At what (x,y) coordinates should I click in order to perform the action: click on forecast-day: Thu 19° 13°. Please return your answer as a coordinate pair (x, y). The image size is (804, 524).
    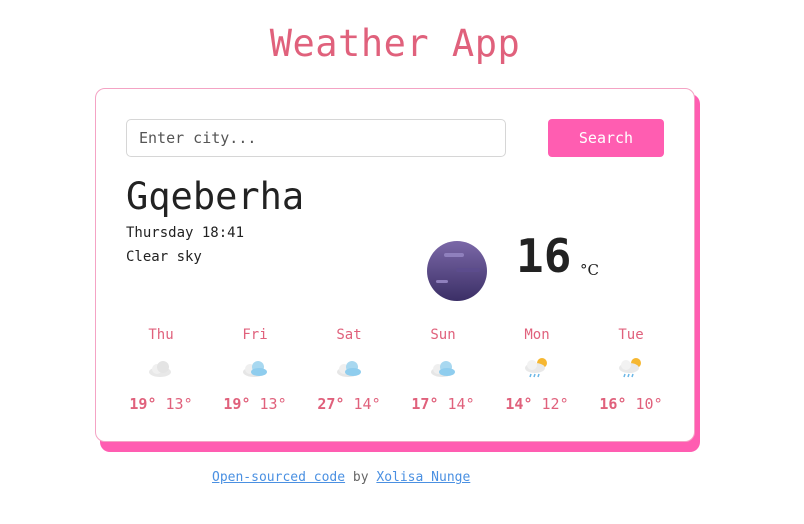
    Looking at the image, I should click on (161, 370).